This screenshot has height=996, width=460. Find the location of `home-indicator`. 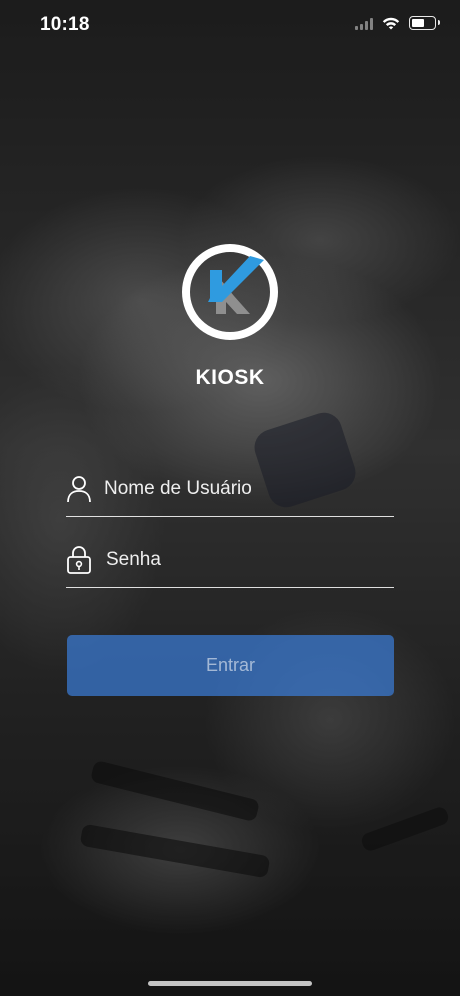

home-indicator is located at coordinates (230, 983).